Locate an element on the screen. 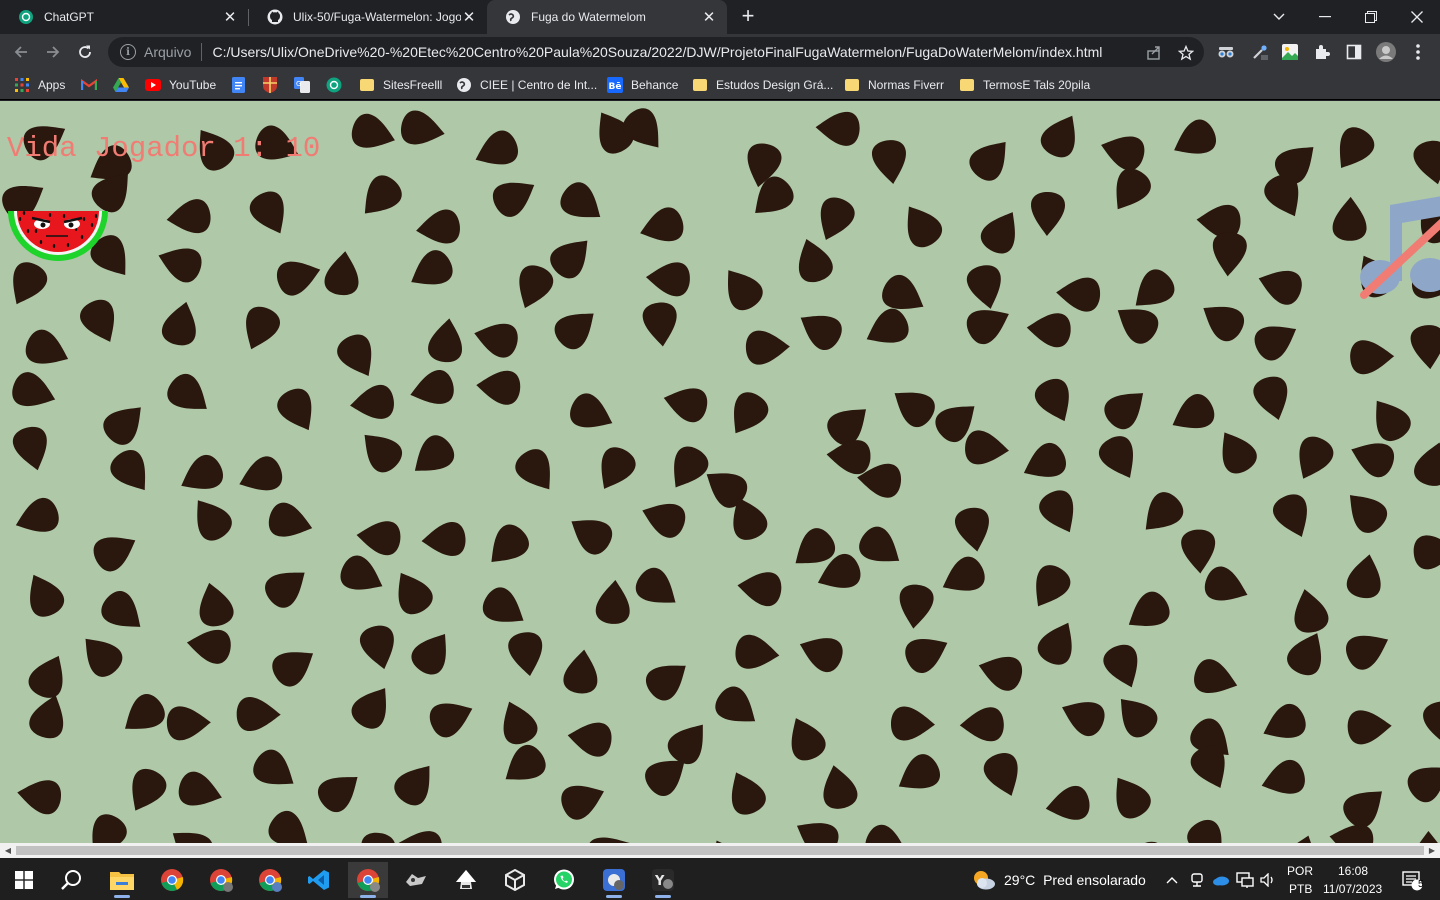 The height and width of the screenshot is (900, 1440). weather-widget: 29°C Pred ensolarado is located at coordinates (1075, 880).